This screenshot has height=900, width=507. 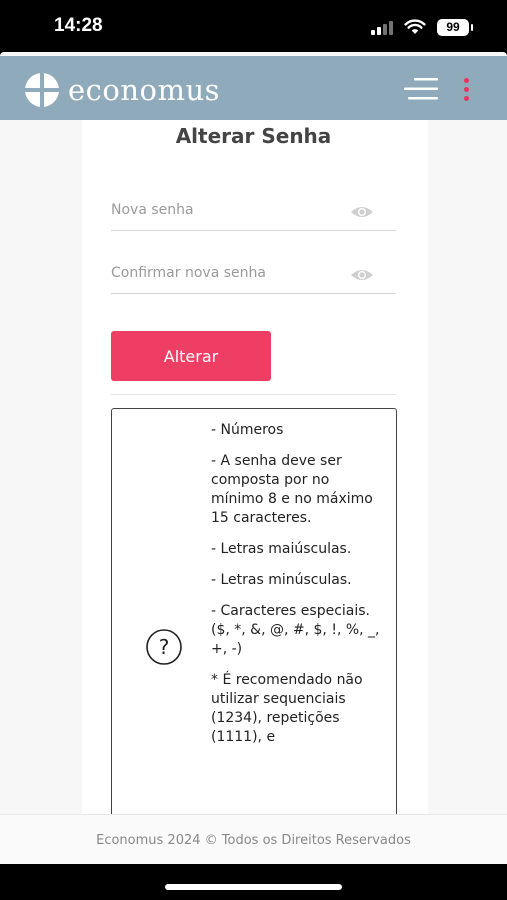 What do you see at coordinates (253, 88) in the screenshot?
I see `app-header: economus` at bounding box center [253, 88].